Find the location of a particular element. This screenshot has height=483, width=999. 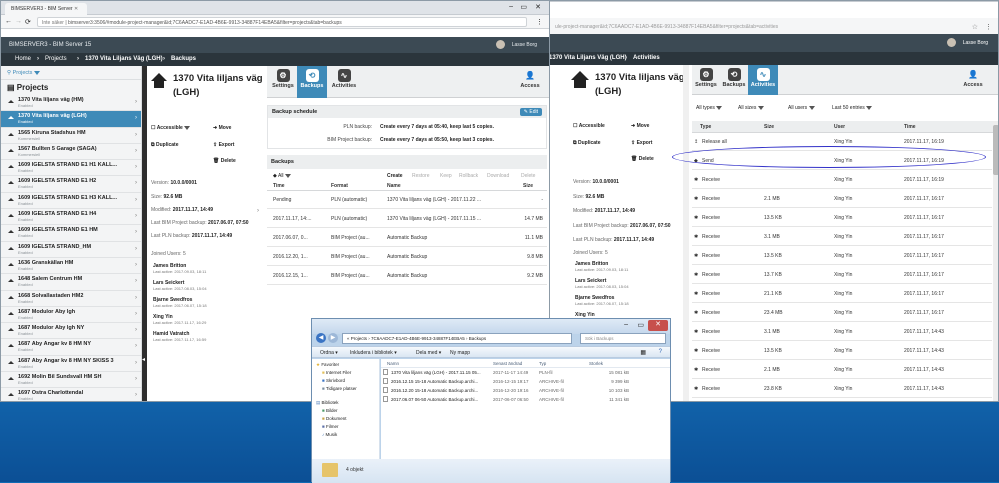

col-size: Storlek is located at coordinates (596, 363).